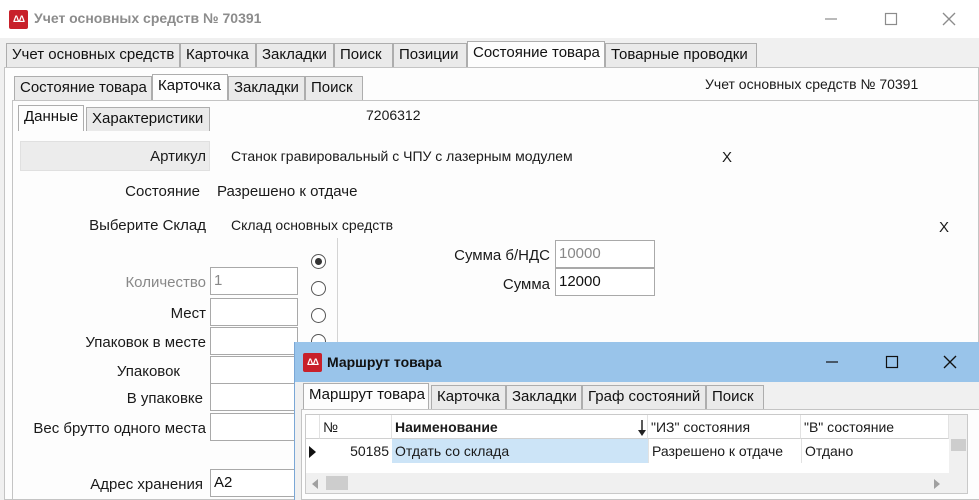  I want to click on places-label: Мест, so click(188, 313).